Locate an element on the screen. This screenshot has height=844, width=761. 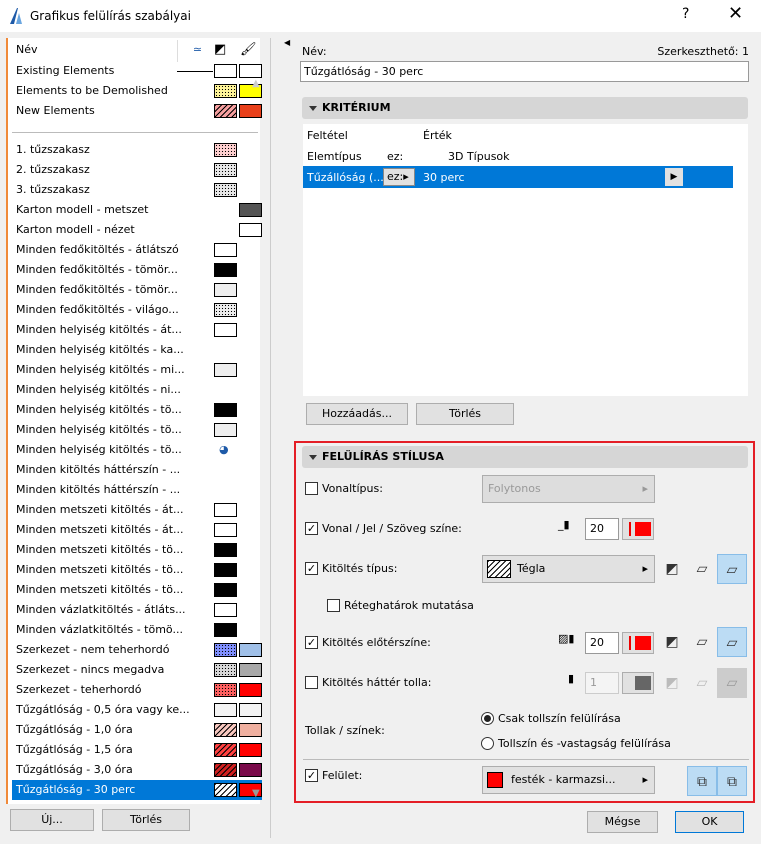
surface-cover-icon: ⧉ is located at coordinates (732, 781).